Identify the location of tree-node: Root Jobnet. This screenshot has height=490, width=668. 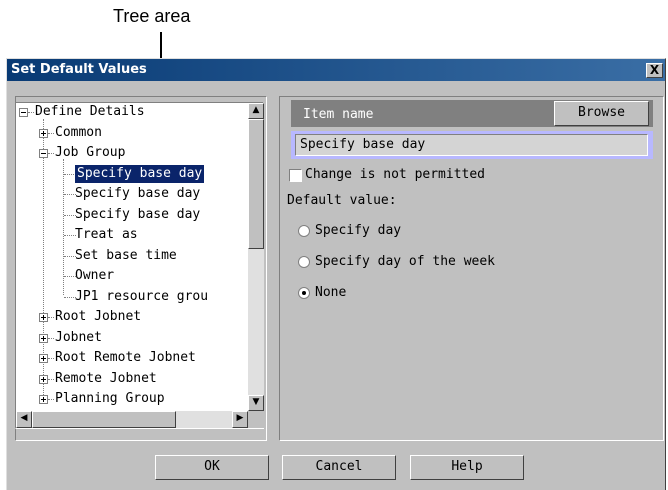
(98, 317).